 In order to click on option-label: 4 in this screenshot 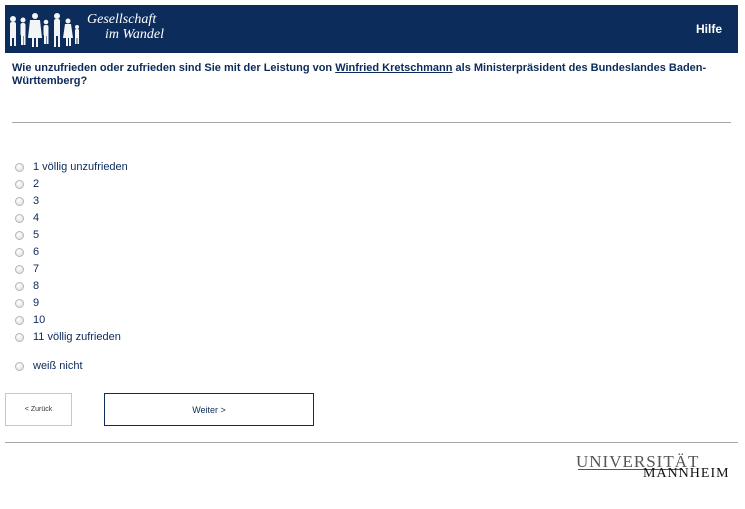, I will do `click(36, 218)`.